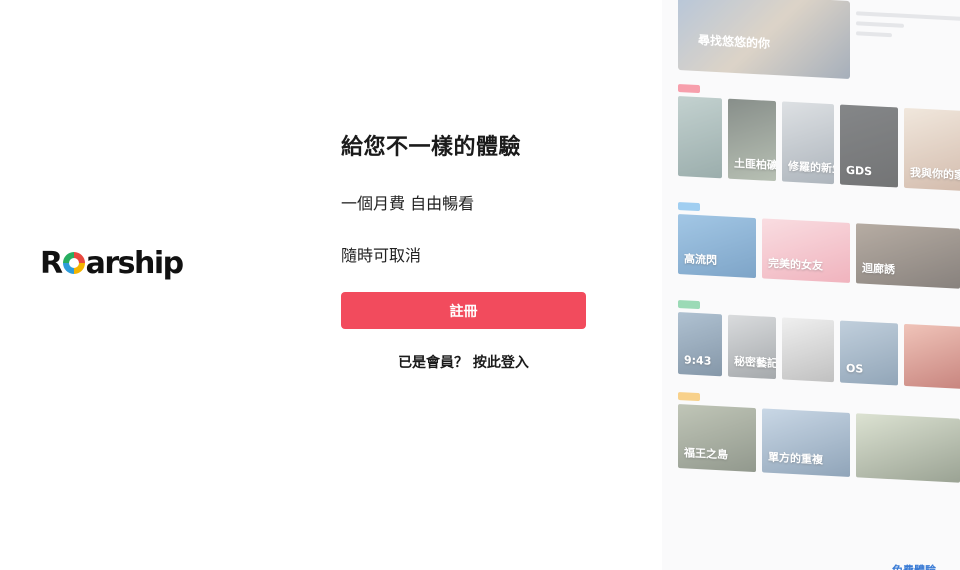 The width and height of the screenshot is (960, 570). What do you see at coordinates (932, 149) in the screenshot?
I see `show-thumbnail: 我與你的家` at bounding box center [932, 149].